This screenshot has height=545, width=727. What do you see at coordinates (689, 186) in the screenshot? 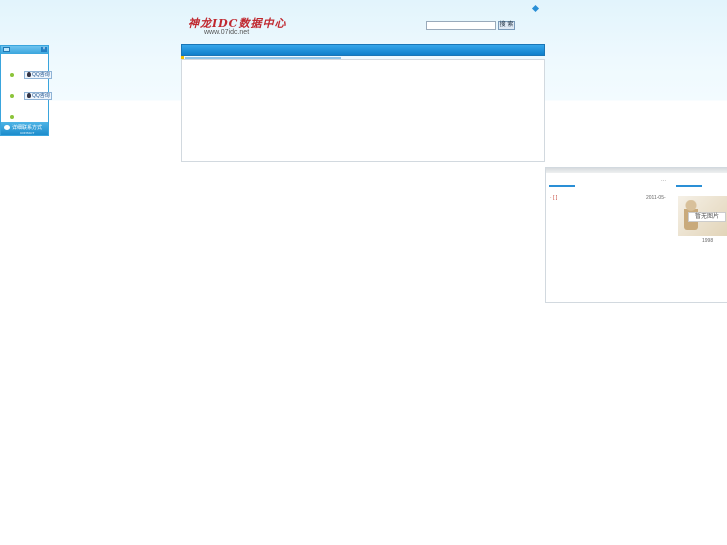
I see `tab-underline-images` at bounding box center [689, 186].